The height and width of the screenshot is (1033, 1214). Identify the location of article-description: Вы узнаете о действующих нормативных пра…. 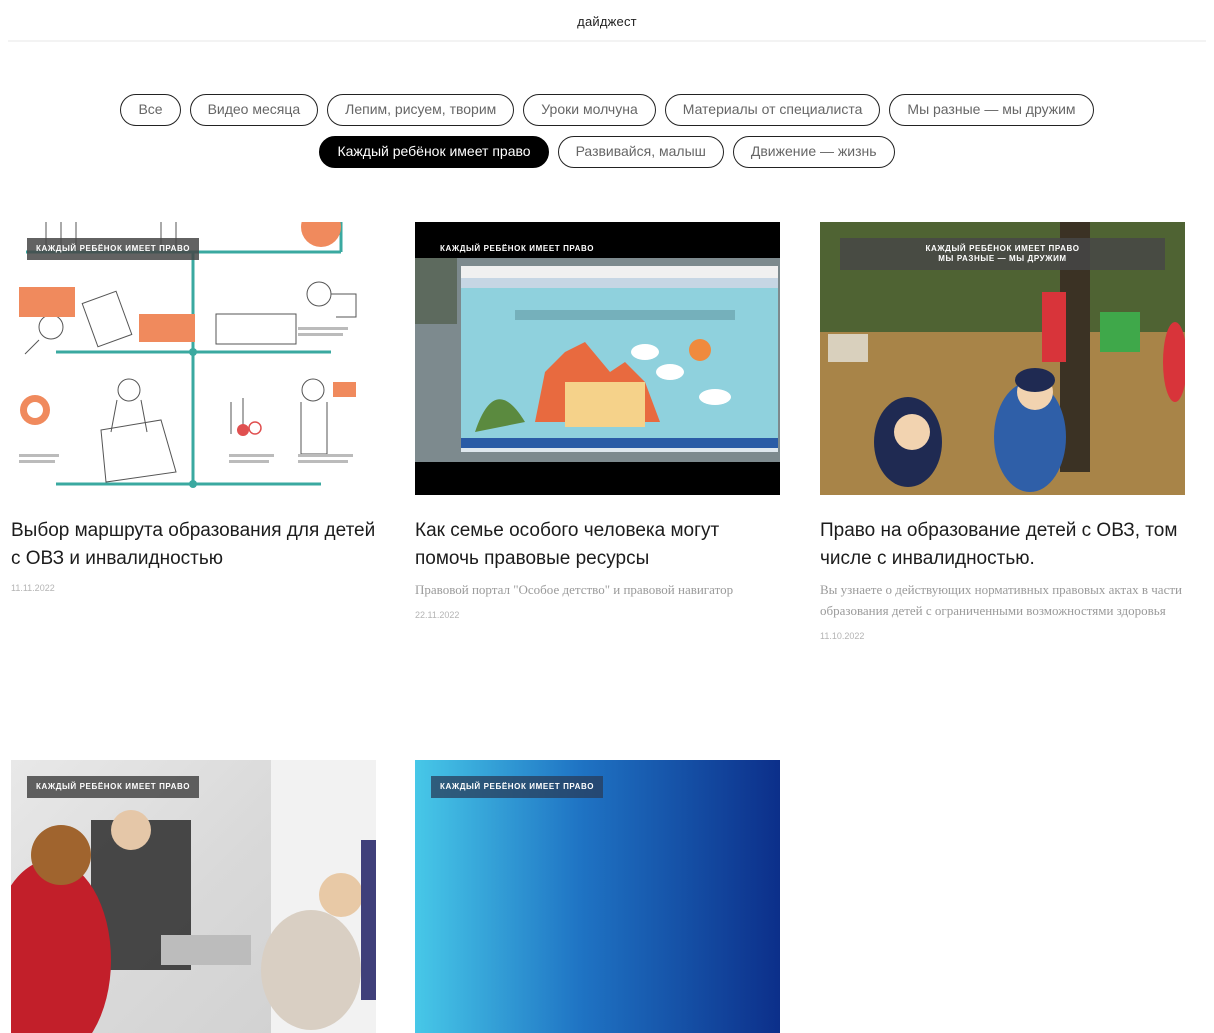
(1001, 600).